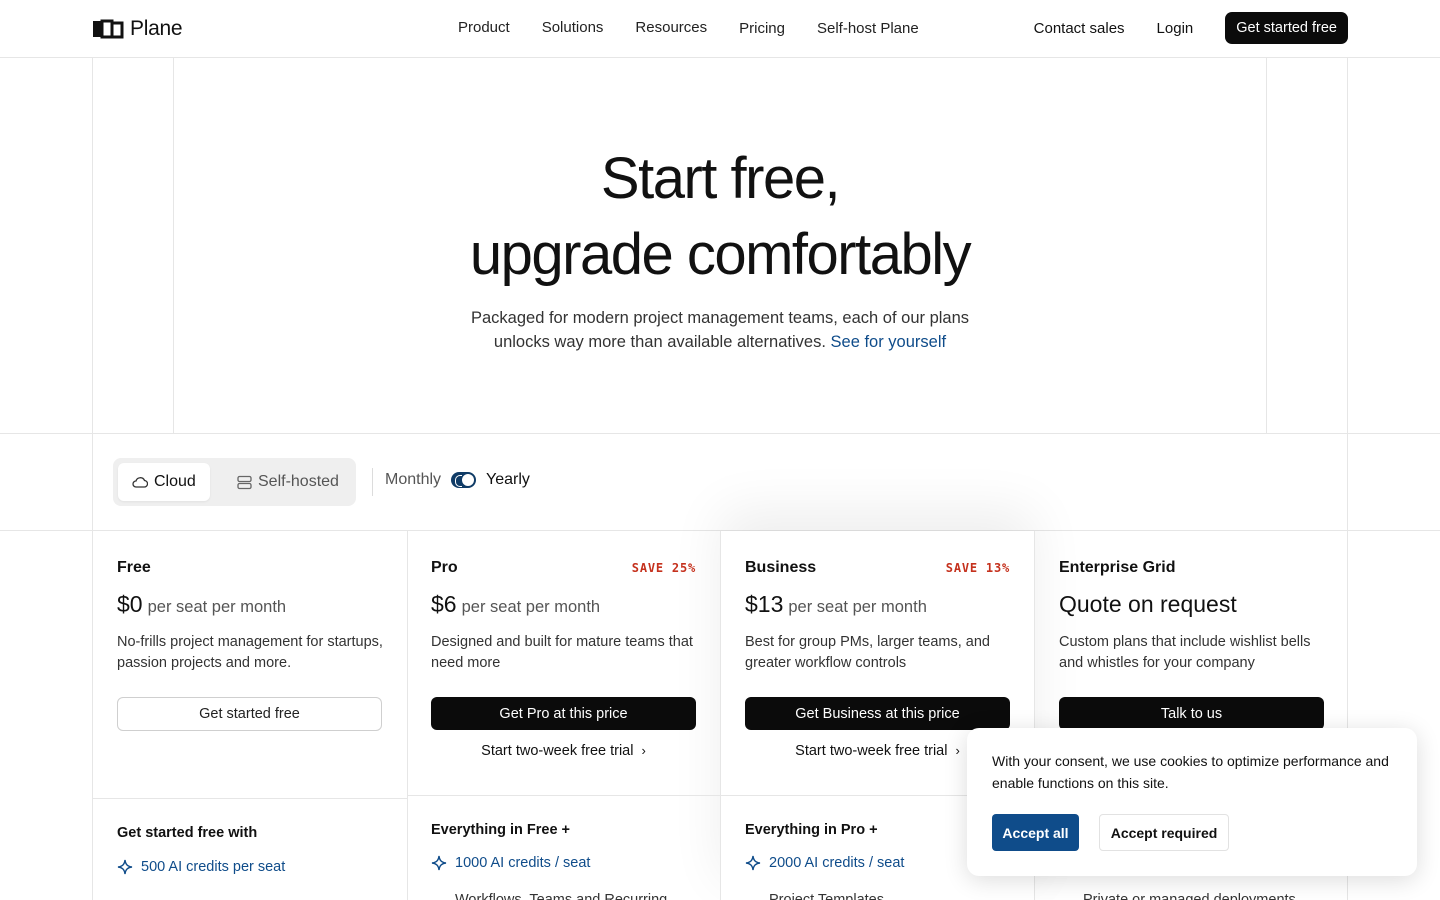  Describe the element at coordinates (156, 28) in the screenshot. I see `logo-text: Plane` at that location.